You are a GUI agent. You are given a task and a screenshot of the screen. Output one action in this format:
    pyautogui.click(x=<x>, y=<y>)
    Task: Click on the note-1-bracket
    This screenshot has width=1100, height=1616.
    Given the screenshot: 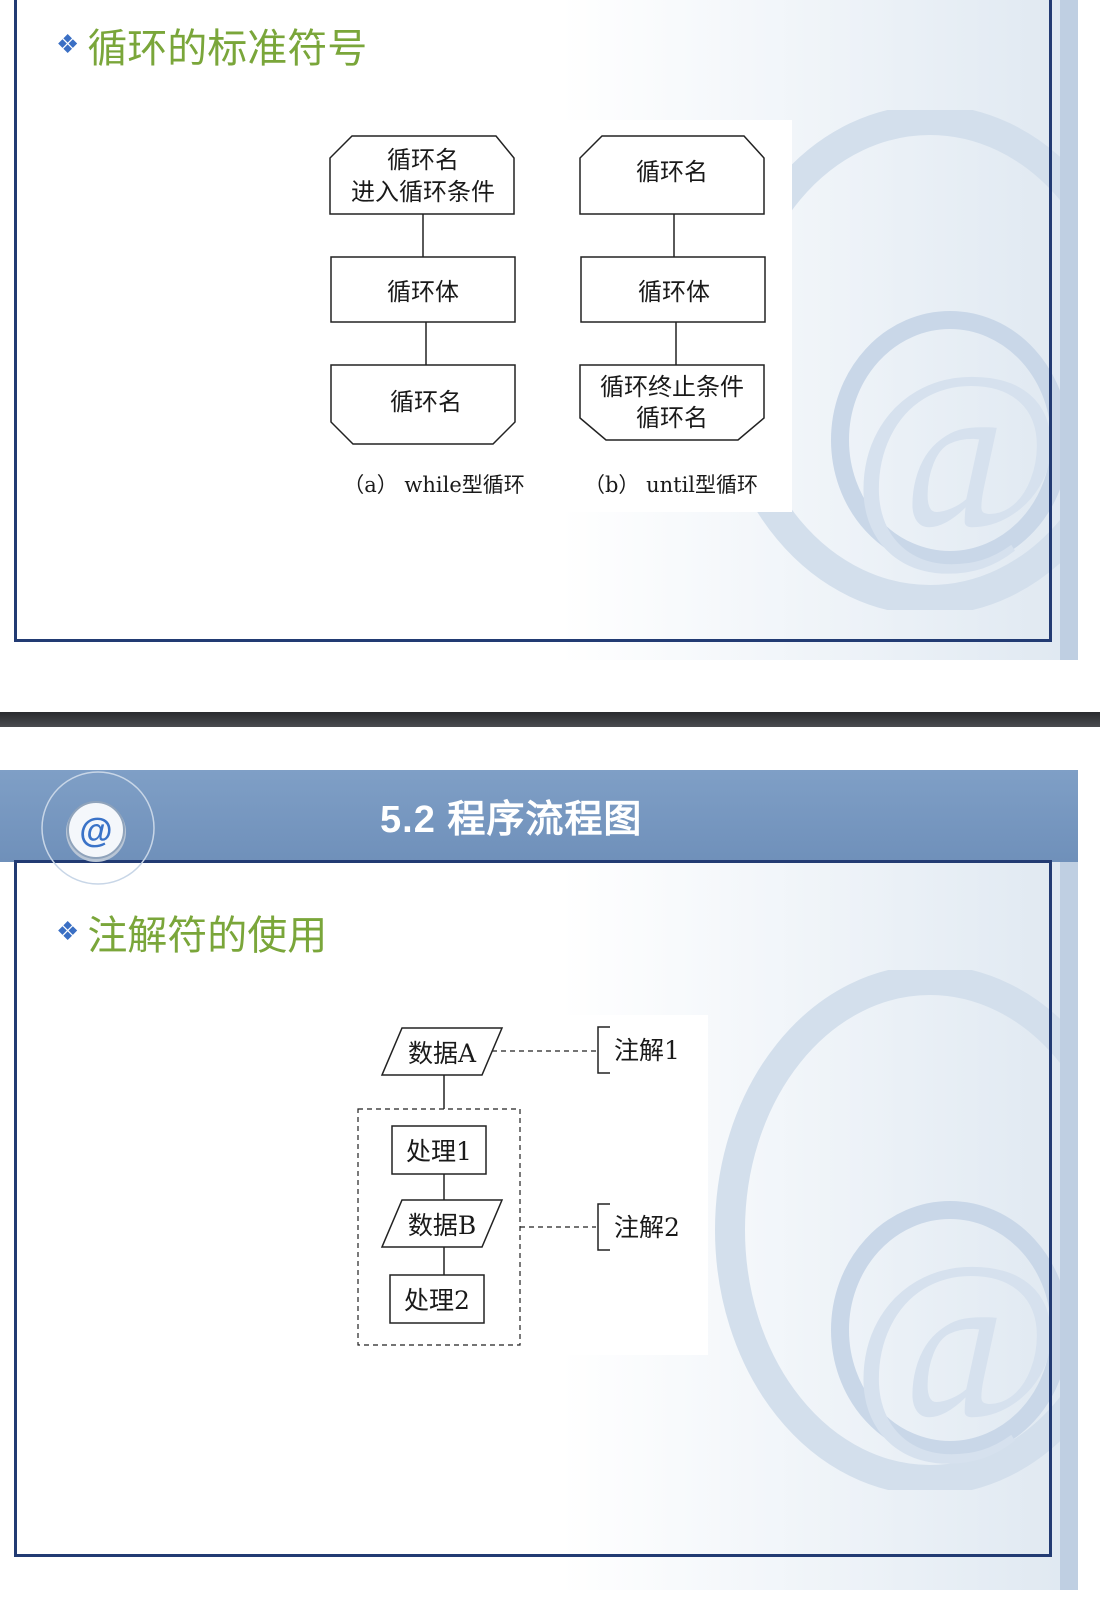 What is the action you would take?
    pyautogui.click(x=603, y=1050)
    